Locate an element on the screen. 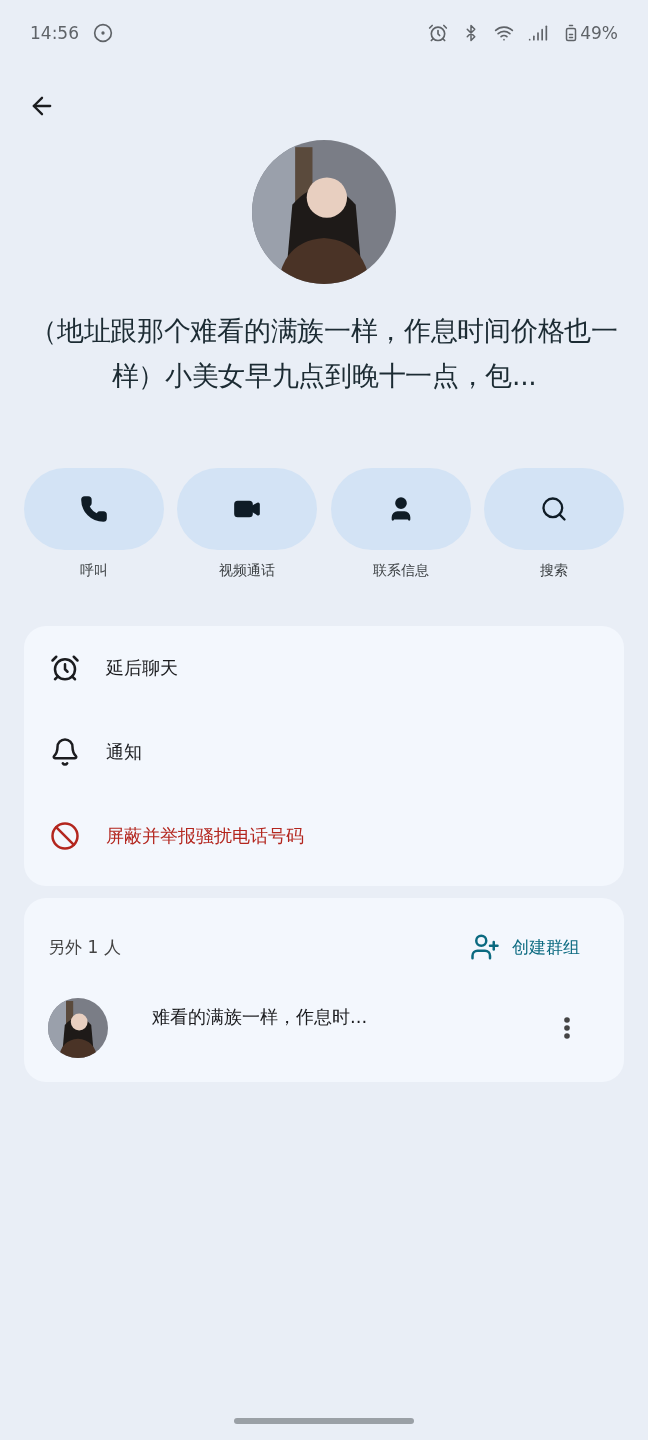 Image resolution: width=648 pixels, height=1440 pixels. option-item: 屏蔽并举报骚扰电话号码 is located at coordinates (324, 836).